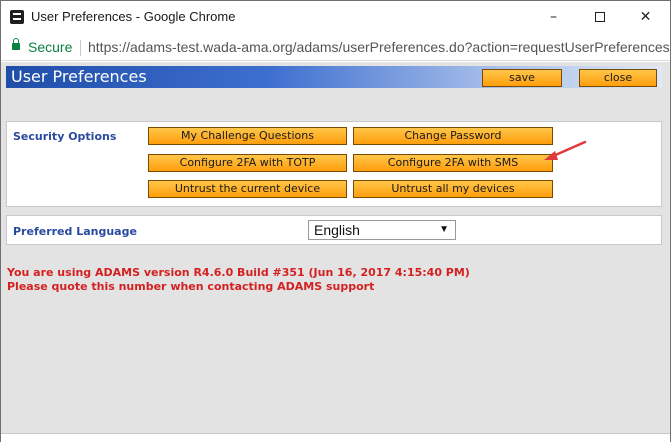 This screenshot has width=671, height=442. What do you see at coordinates (17, 17) in the screenshot?
I see `app-icon` at bounding box center [17, 17].